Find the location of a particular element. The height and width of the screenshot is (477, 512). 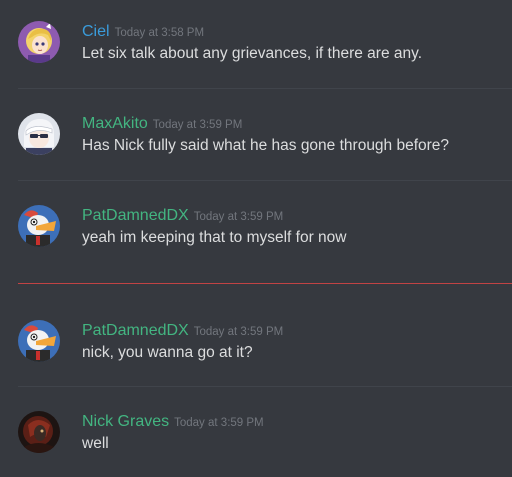

message-header: MaxAkito Today at 3:59 PM is located at coordinates (162, 124).